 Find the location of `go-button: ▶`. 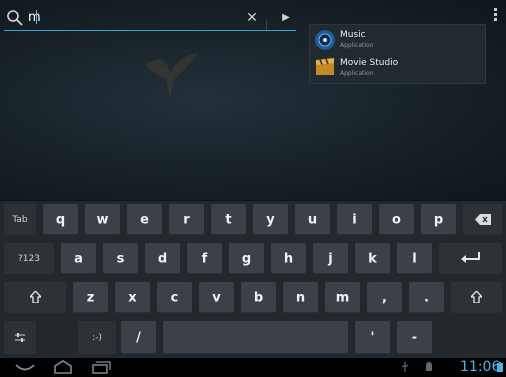

go-button: ▶ is located at coordinates (286, 18).